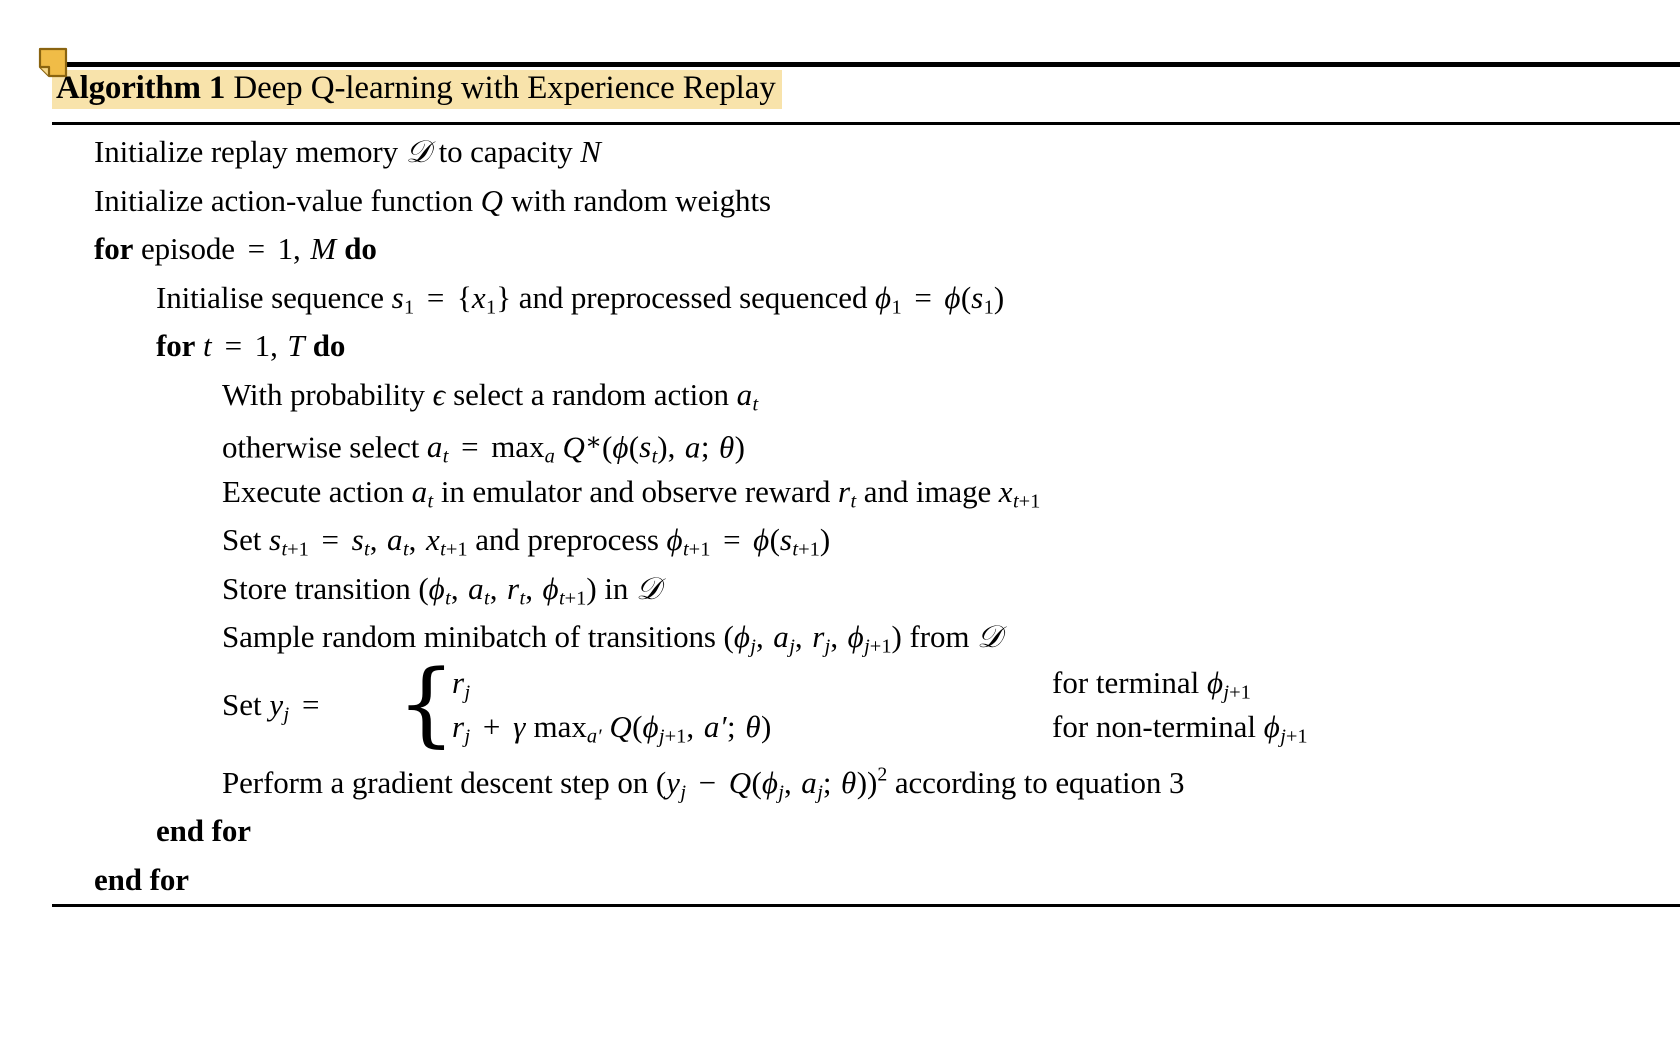 The image size is (1680, 1050). Describe the element at coordinates (504, 88) in the screenshot. I see `algorithm-name: Deep Q-learning with Experience Replay` at that location.